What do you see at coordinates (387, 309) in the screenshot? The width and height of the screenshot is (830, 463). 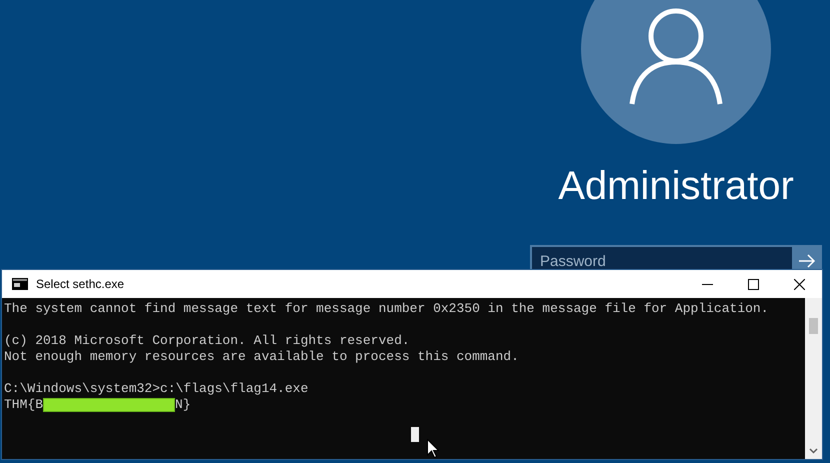 I see `console-line: The system cannot find message text for message number 0x2350 in the message file for Application.` at bounding box center [387, 309].